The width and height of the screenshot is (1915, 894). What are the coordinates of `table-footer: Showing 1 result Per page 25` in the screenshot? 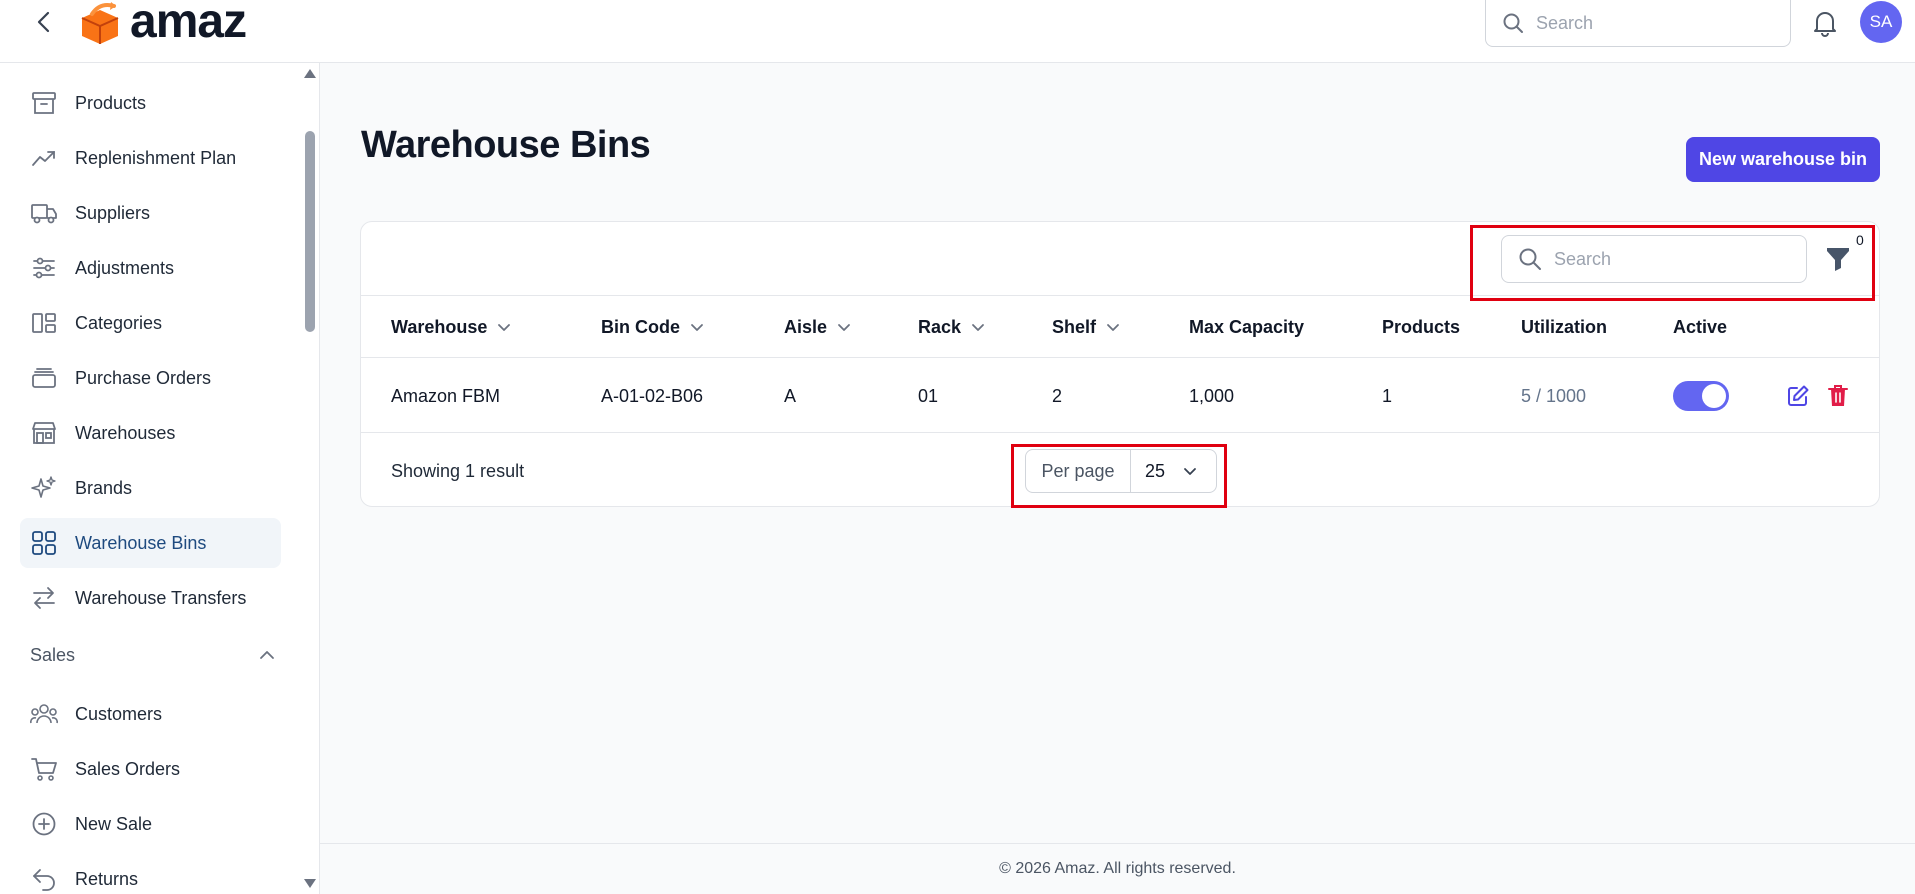 It's located at (1120, 471).